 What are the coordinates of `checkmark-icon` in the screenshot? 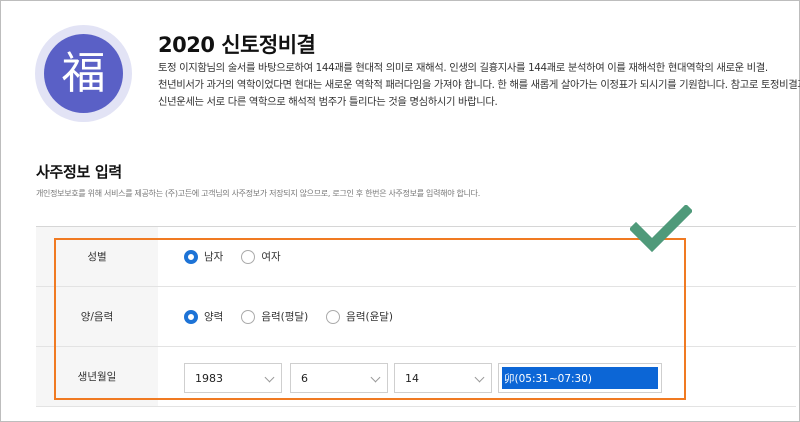 It's located at (661, 229).